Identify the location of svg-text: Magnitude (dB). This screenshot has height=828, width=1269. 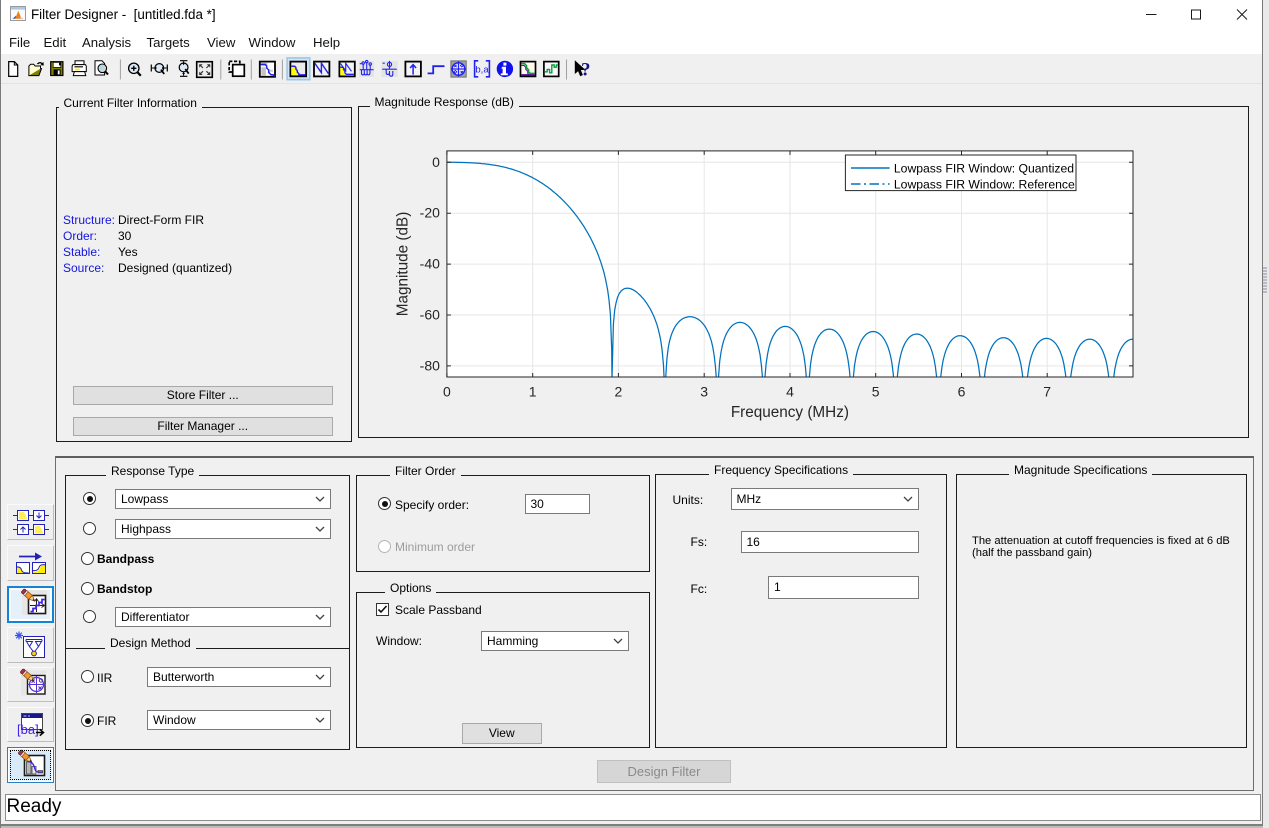
(402, 264).